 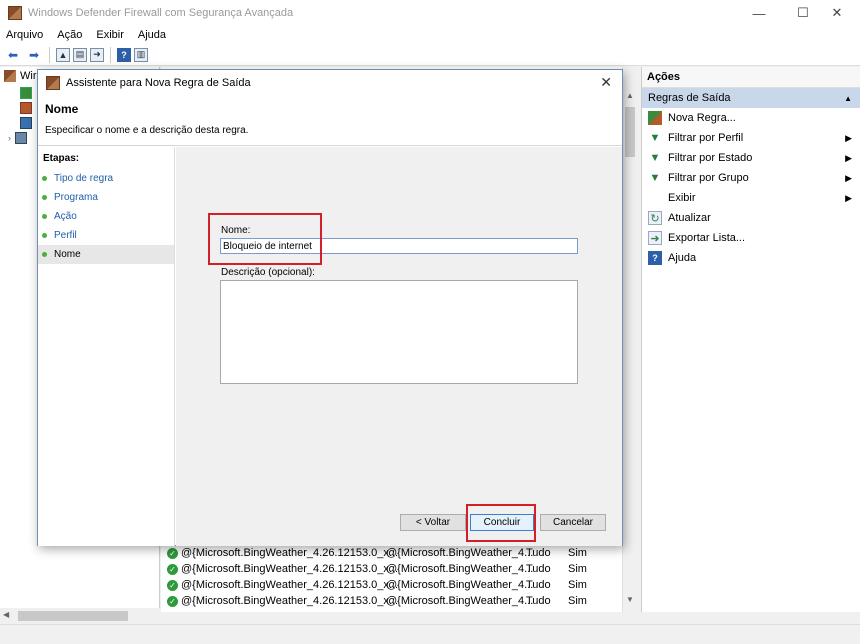 I want to click on action-pane-icon: ▥, so click(x=141, y=54).